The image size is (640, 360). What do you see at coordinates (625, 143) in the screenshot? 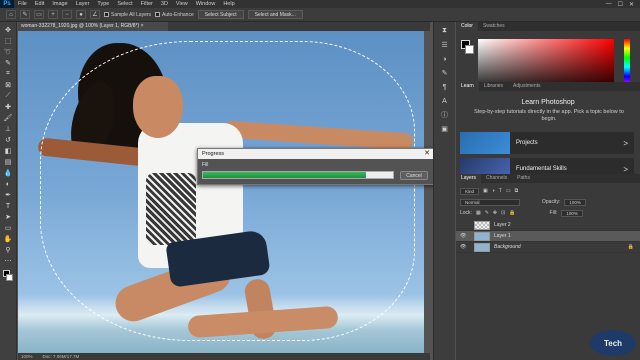
I see `chevron-right-icon: >` at bounding box center [625, 143].